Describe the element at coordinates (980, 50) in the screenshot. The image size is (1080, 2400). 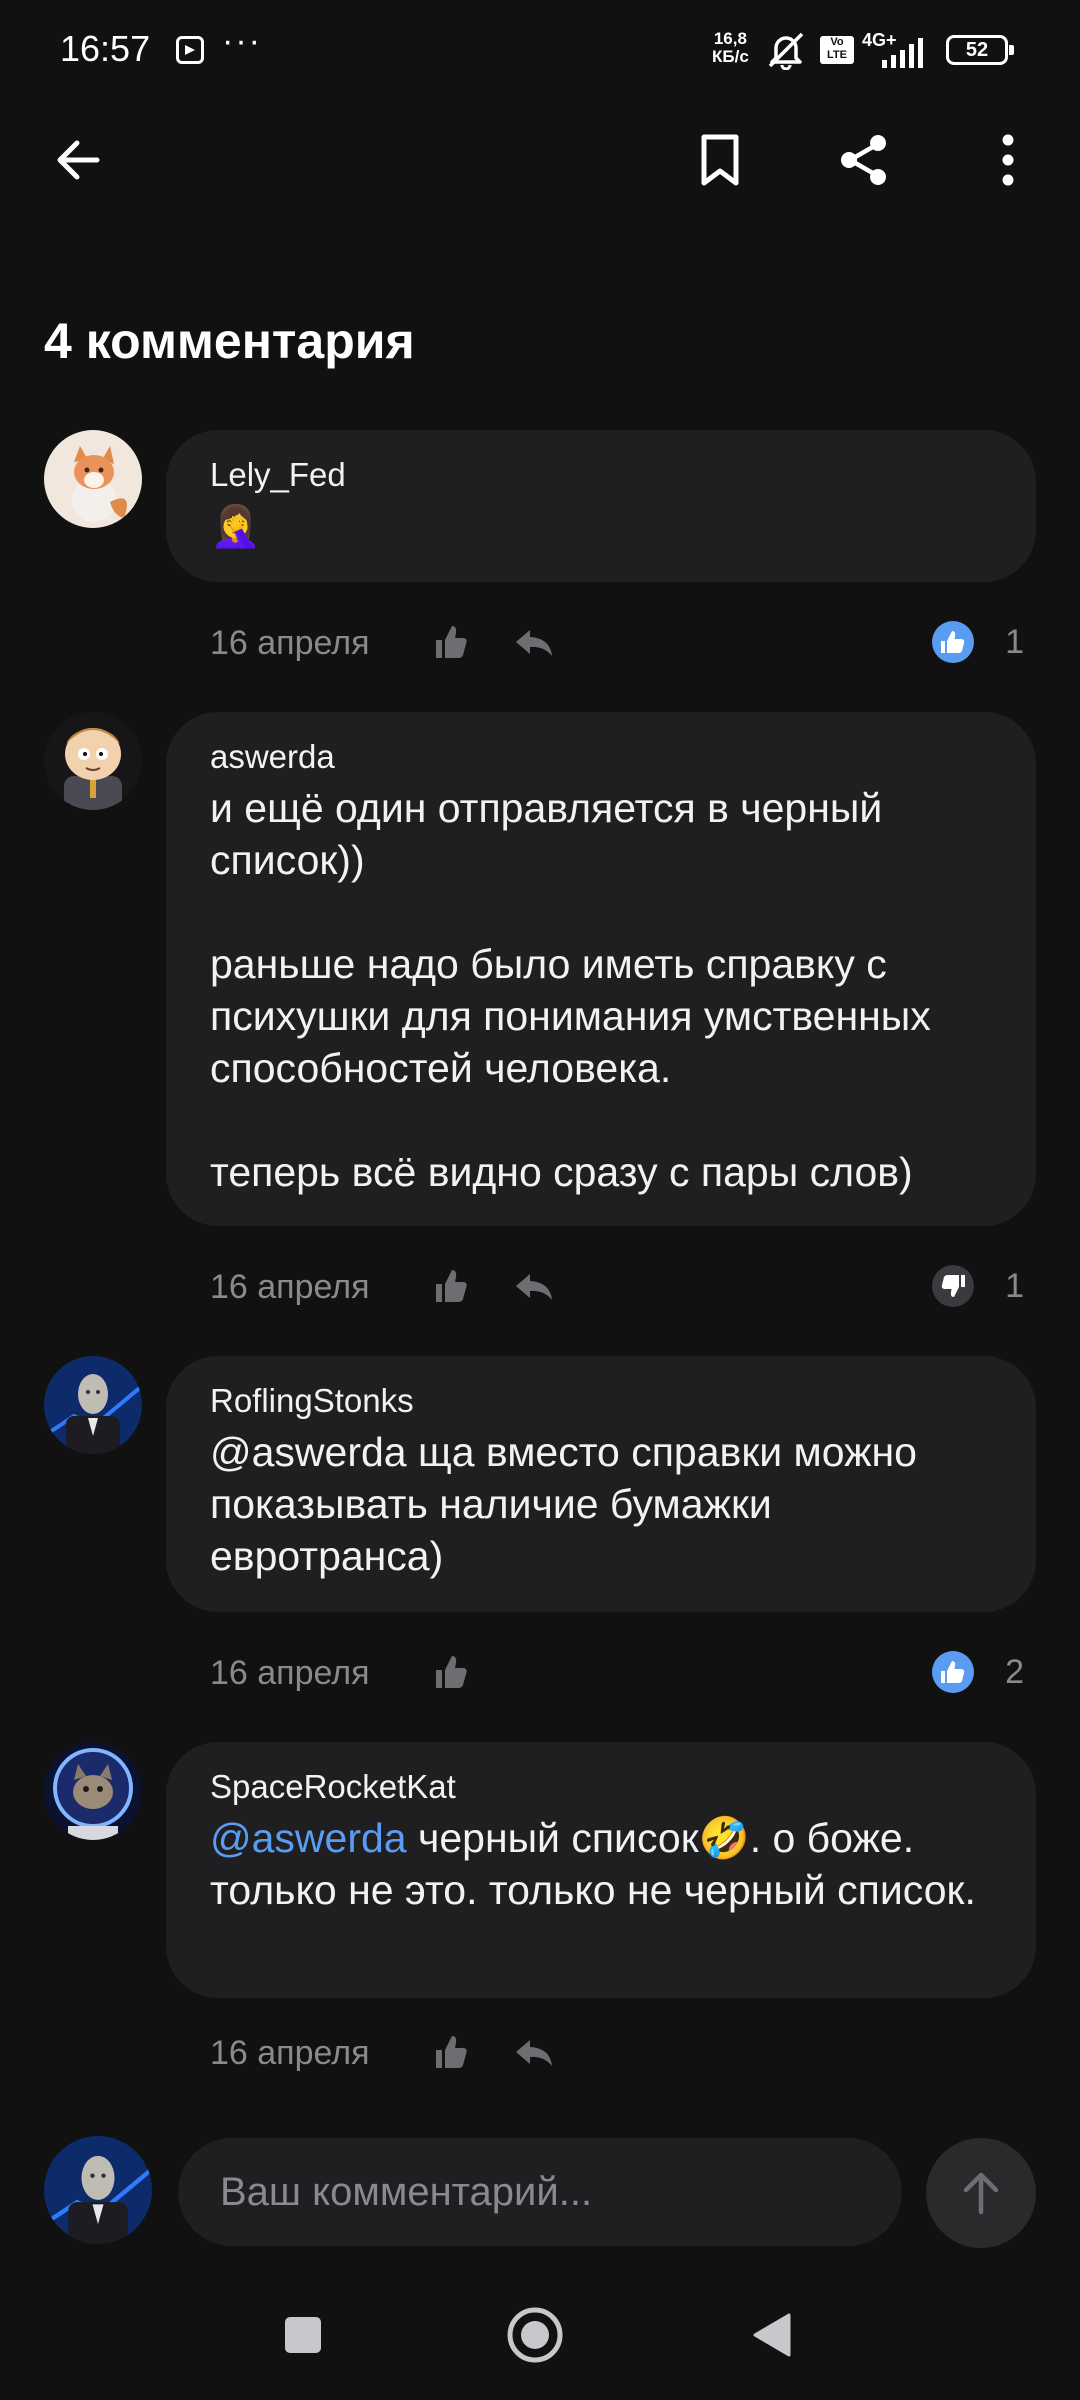
I see `battery-icon: 52` at that location.